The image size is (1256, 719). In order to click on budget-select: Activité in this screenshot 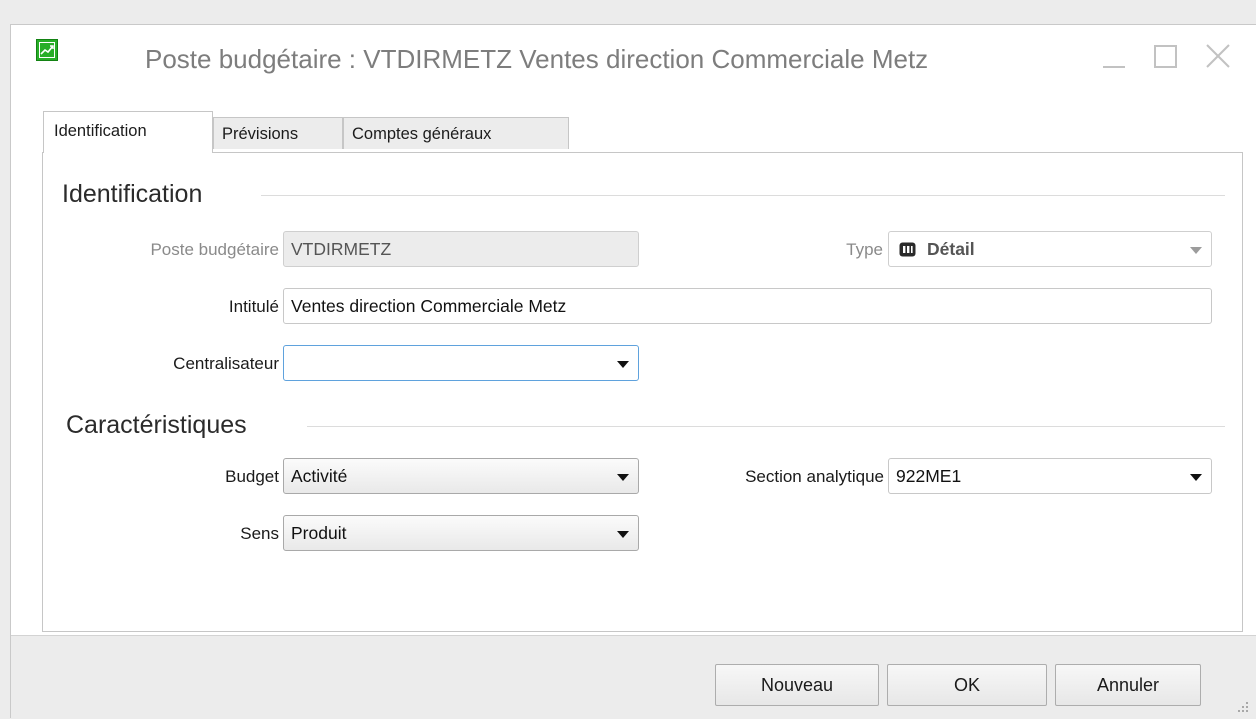, I will do `click(461, 476)`.